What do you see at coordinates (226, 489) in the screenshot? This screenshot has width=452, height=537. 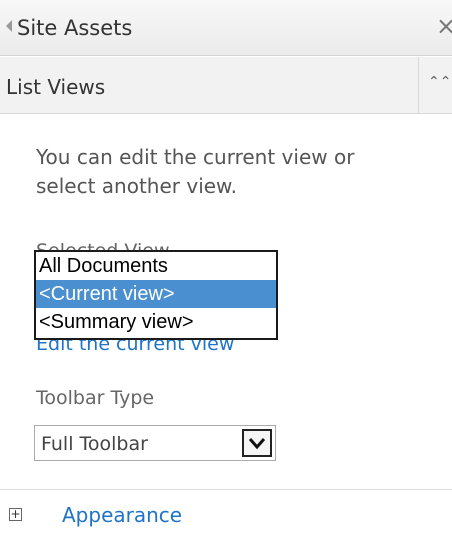 I see `section-divider` at bounding box center [226, 489].